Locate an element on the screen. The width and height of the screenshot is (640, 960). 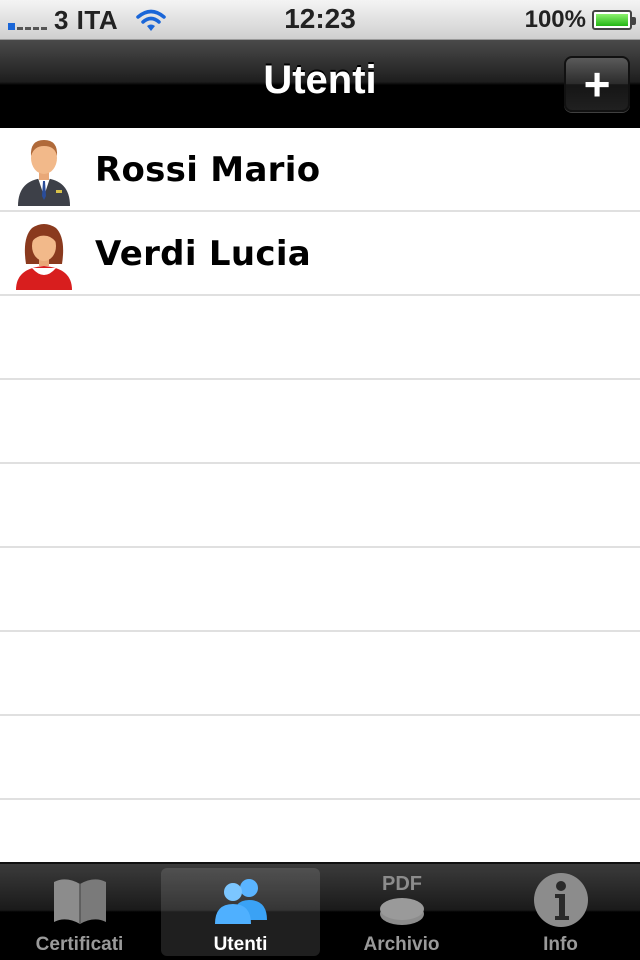
tab-label: Certificati is located at coordinates (79, 944).